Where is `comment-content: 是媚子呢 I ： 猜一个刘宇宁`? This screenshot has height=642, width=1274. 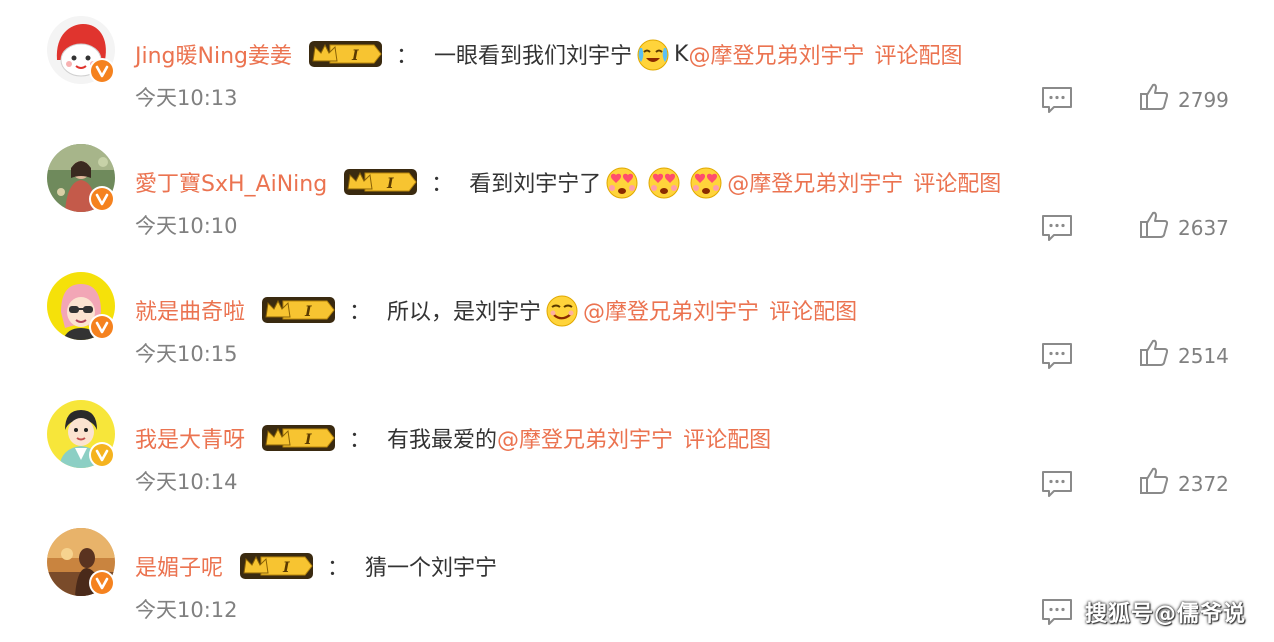 comment-content: 是媚子呢 I ： 猜一个刘宇宁 is located at coordinates (316, 566).